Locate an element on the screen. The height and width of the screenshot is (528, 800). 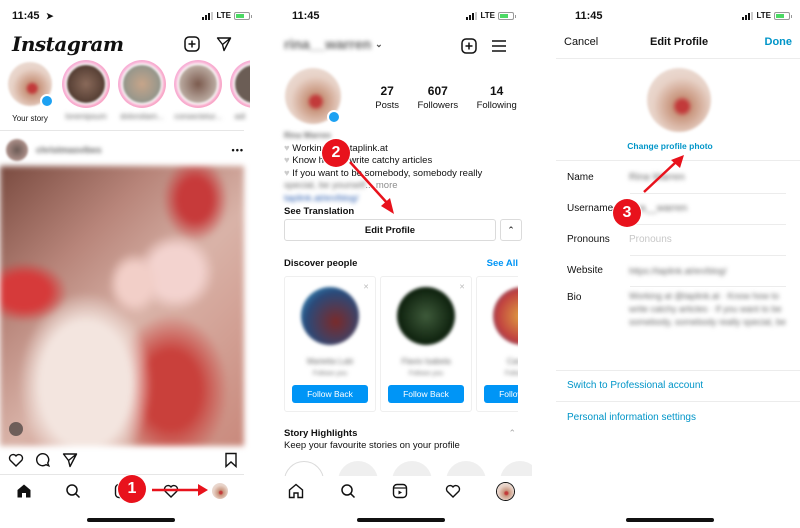
network-label: LTE is located at coordinates (487, 15).